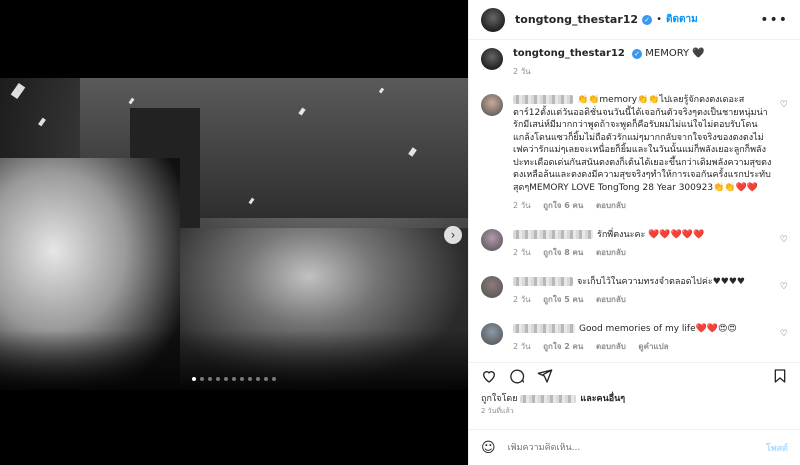 The height and width of the screenshot is (465, 800). Describe the element at coordinates (563, 252) in the screenshot. I see `comment-like-count: ถูกใจ 8 คน` at that location.